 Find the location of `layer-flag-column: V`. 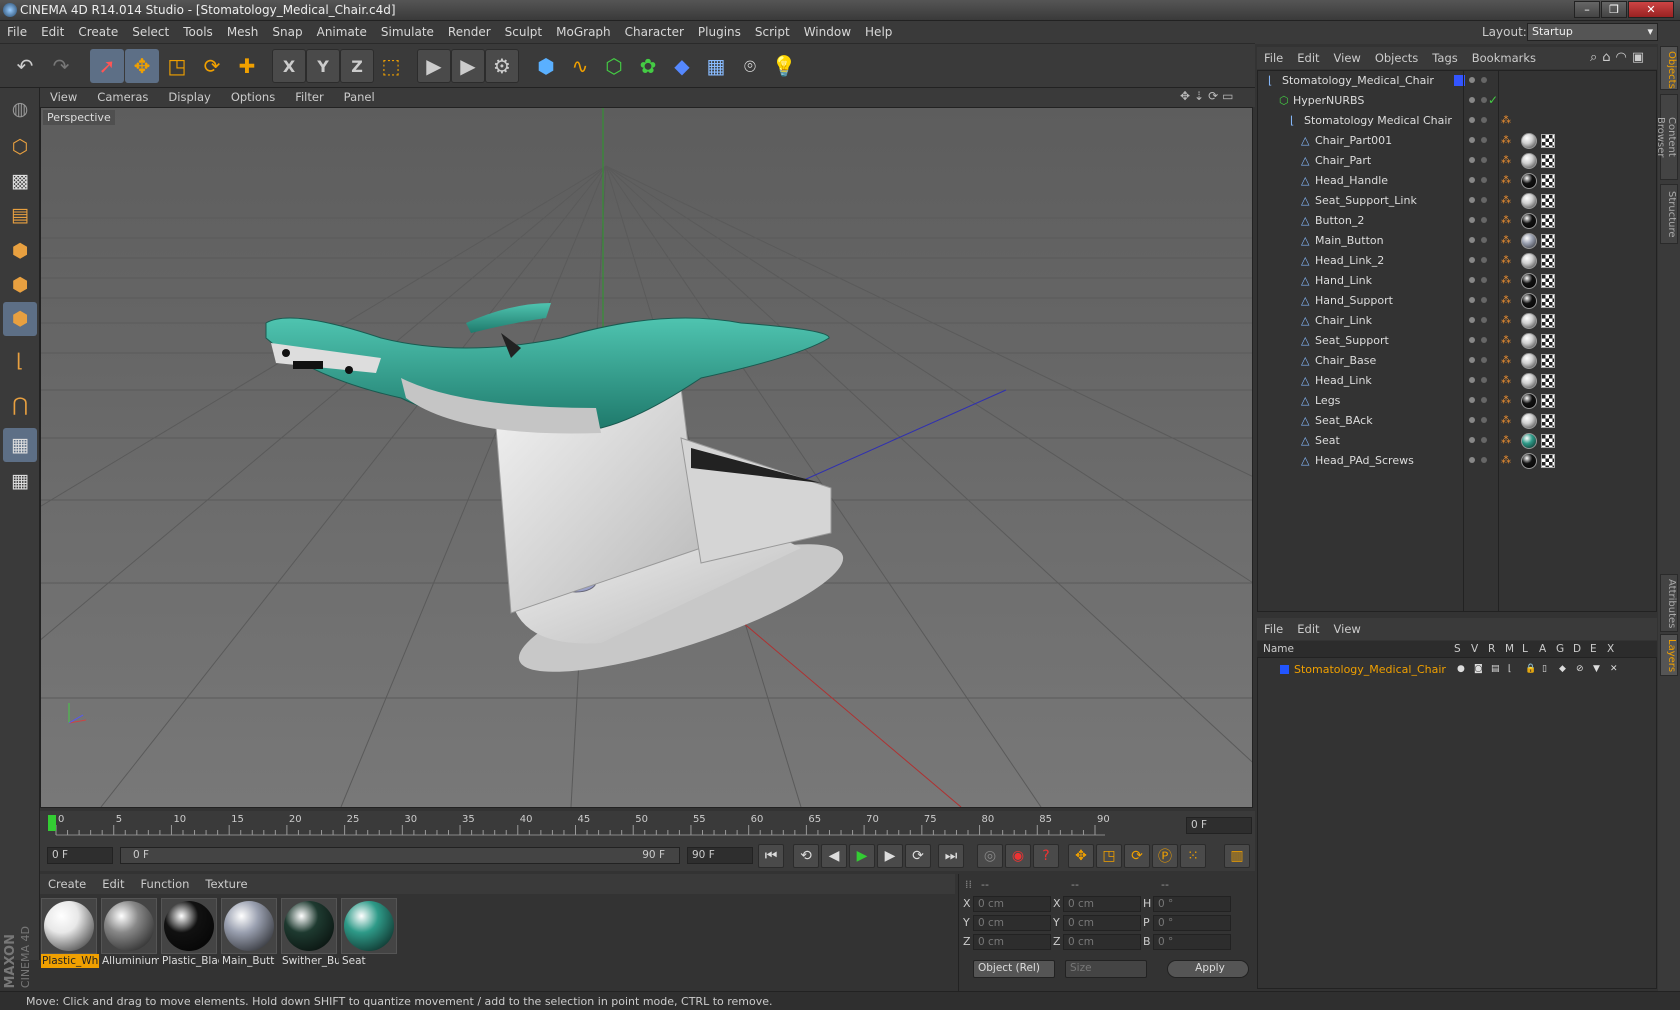

layer-flag-column: V is located at coordinates (1474, 649).